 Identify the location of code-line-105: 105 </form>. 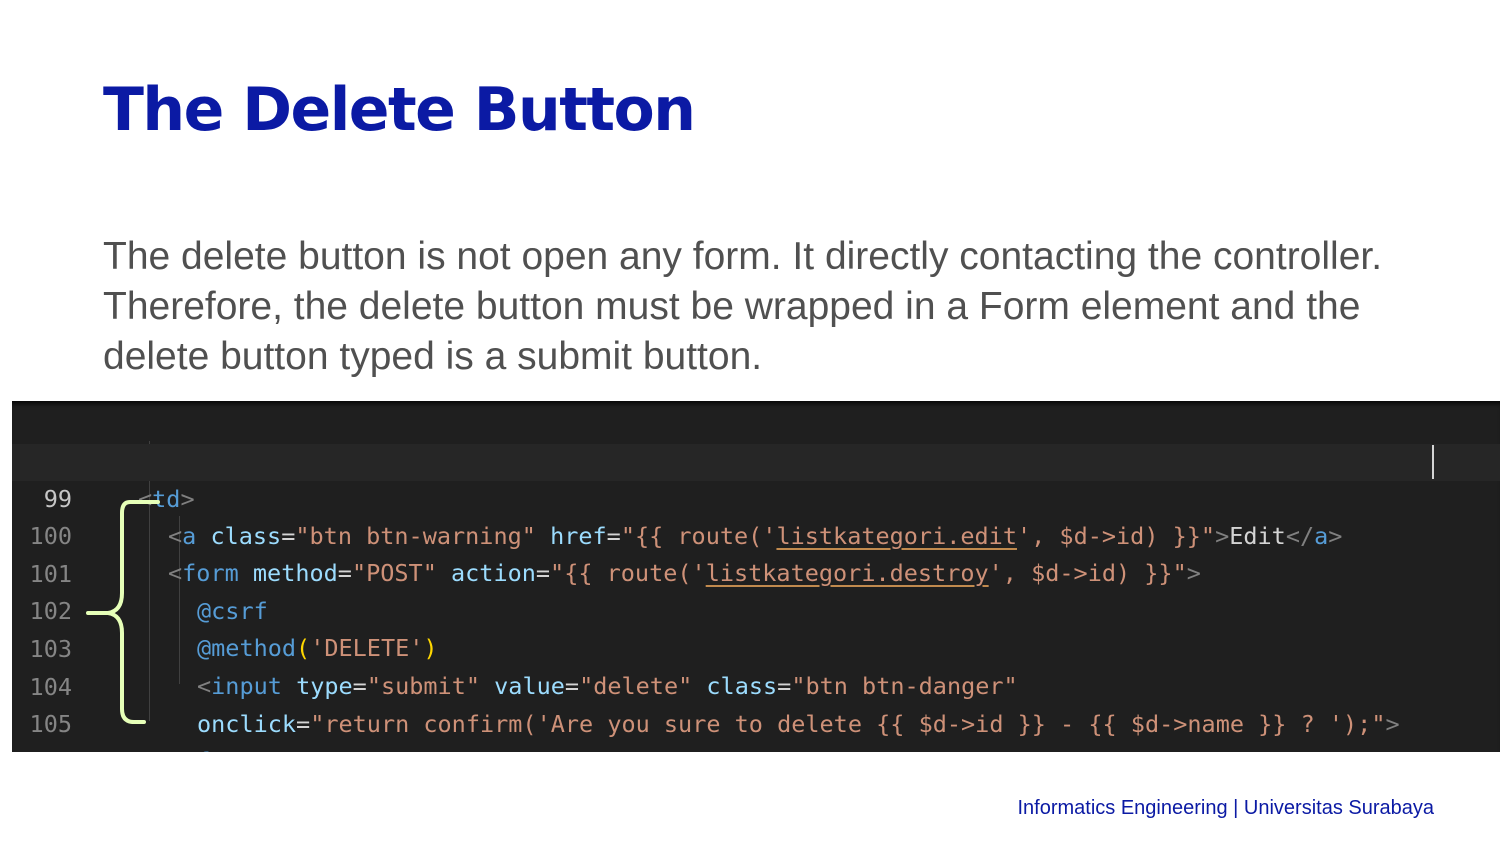
(756, 710).